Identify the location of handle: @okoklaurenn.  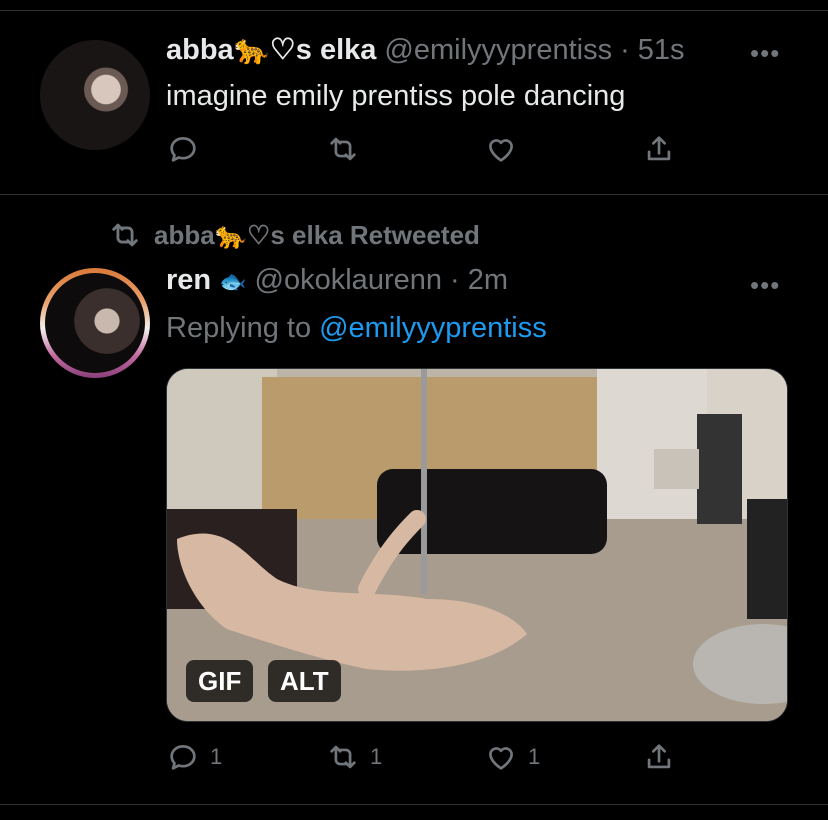
(348, 280).